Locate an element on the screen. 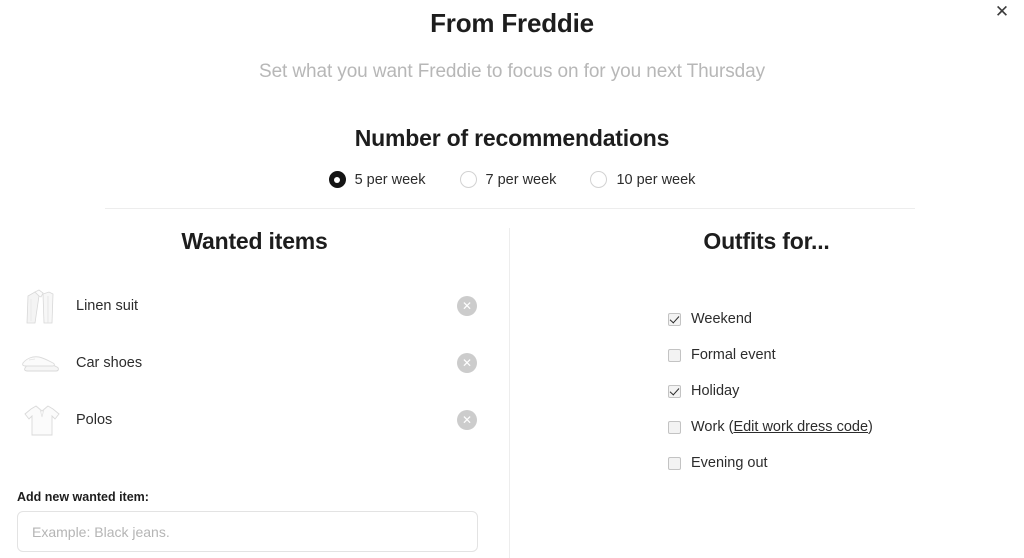  list-item-label: Linen suit is located at coordinates (107, 305).